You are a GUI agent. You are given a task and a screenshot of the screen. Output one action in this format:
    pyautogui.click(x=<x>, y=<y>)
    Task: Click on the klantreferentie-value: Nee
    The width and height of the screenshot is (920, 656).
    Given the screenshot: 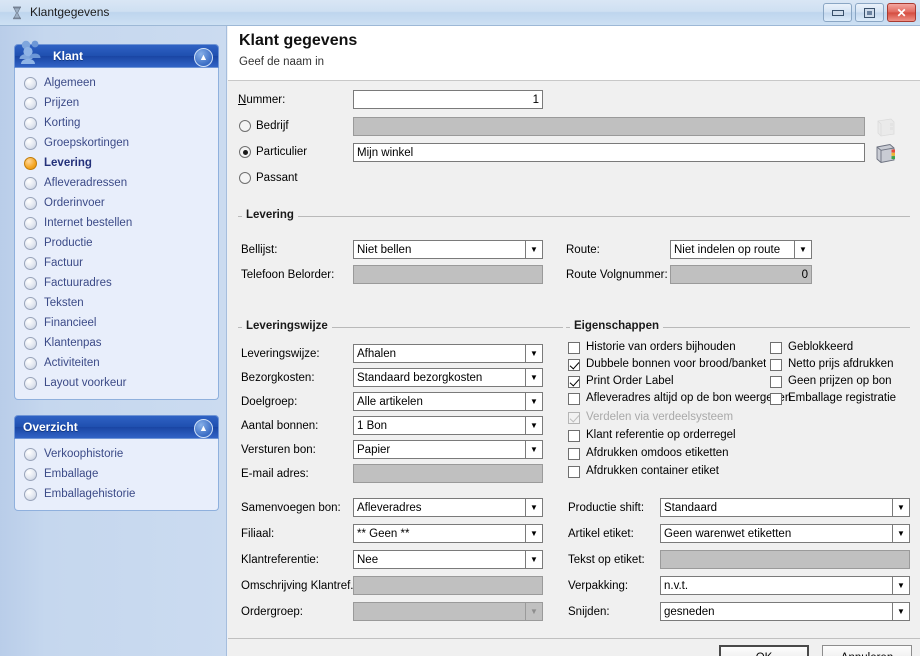 What is the action you would take?
    pyautogui.click(x=368, y=559)
    